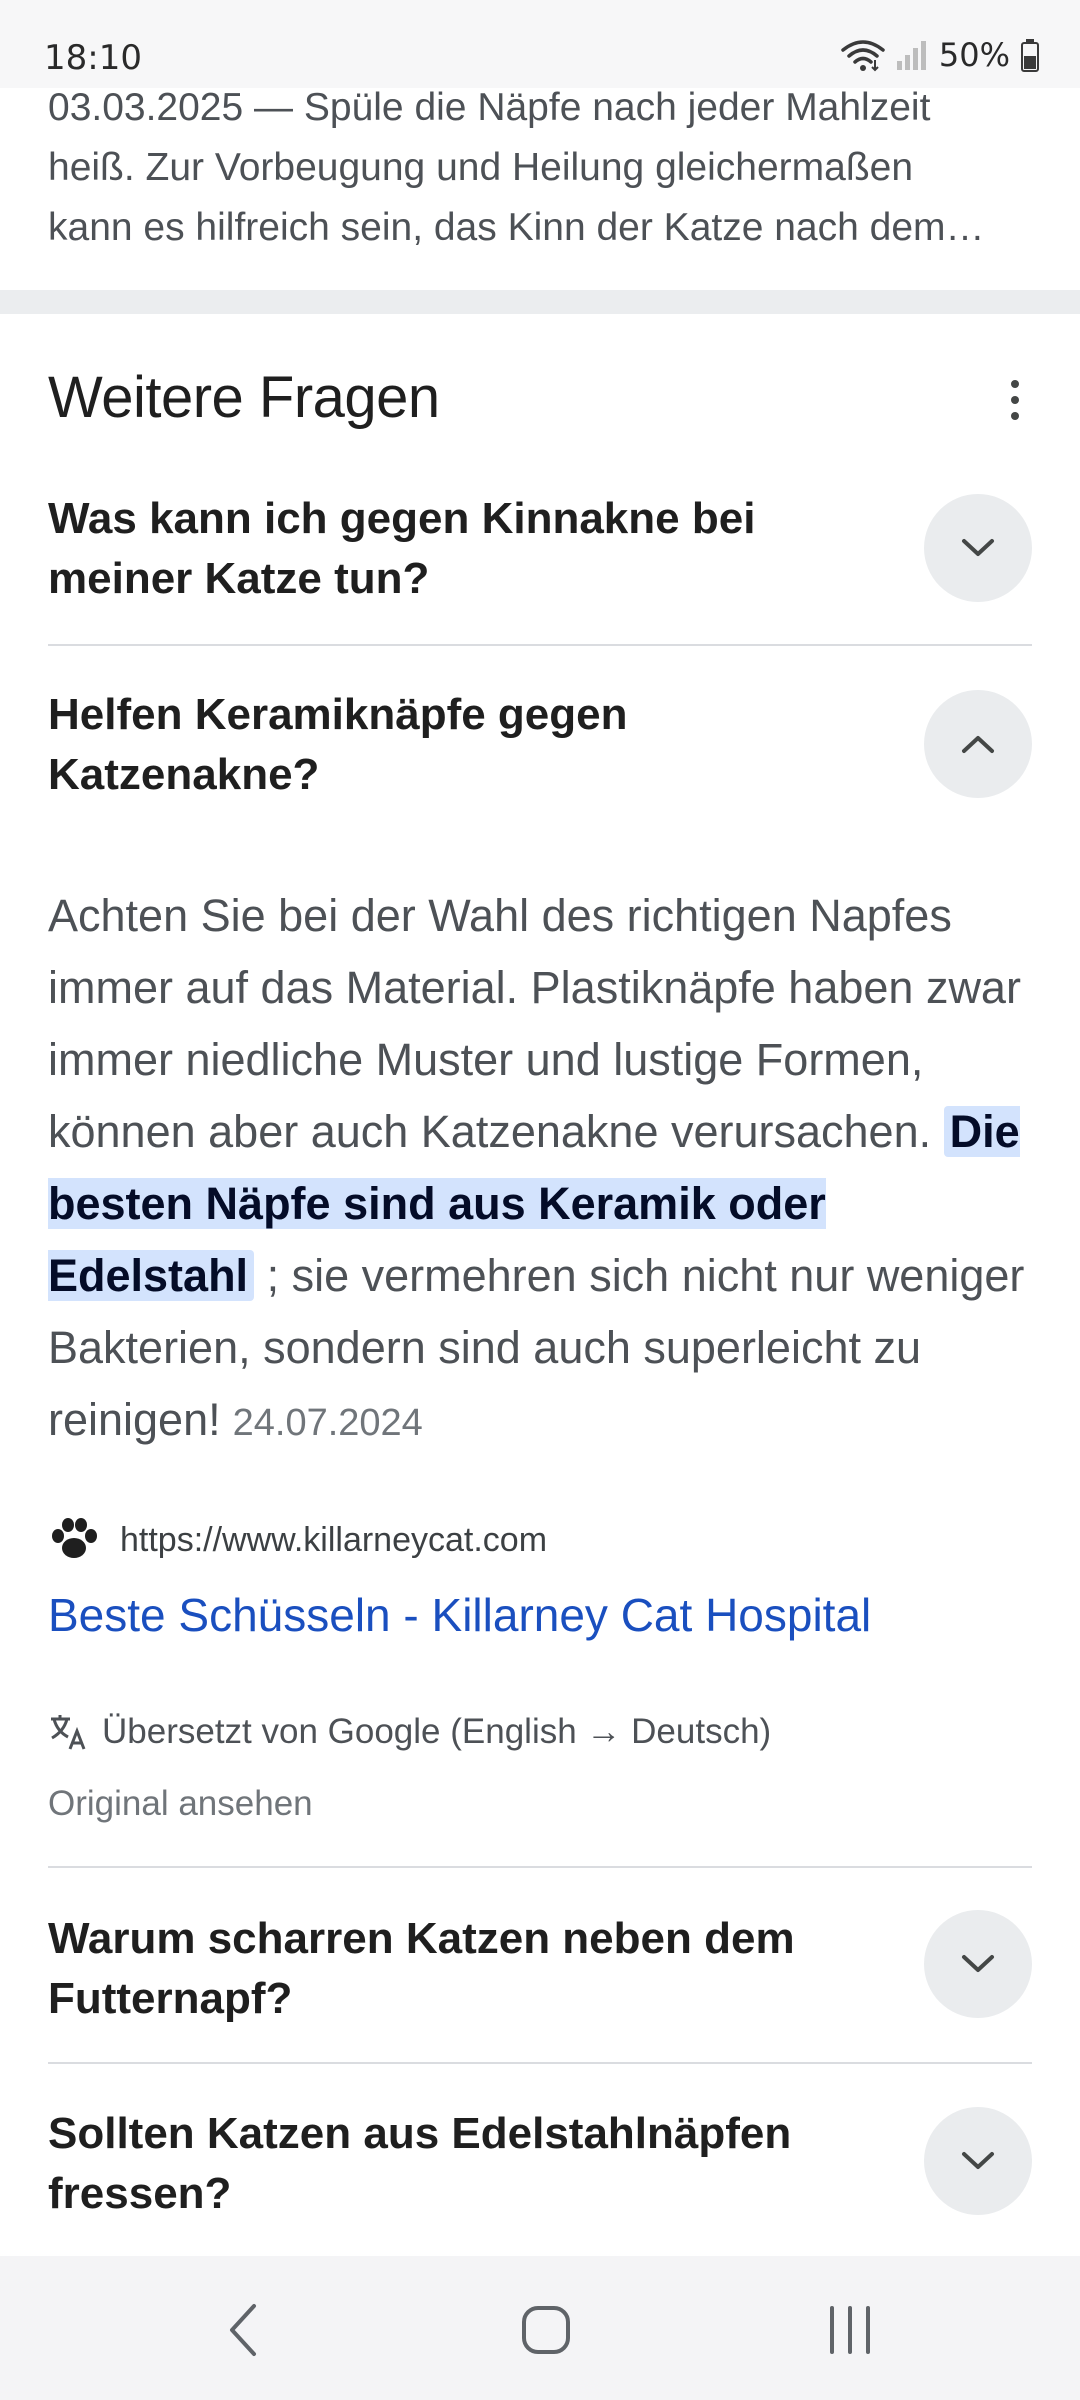  I want to click on collapse-button, so click(978, 744).